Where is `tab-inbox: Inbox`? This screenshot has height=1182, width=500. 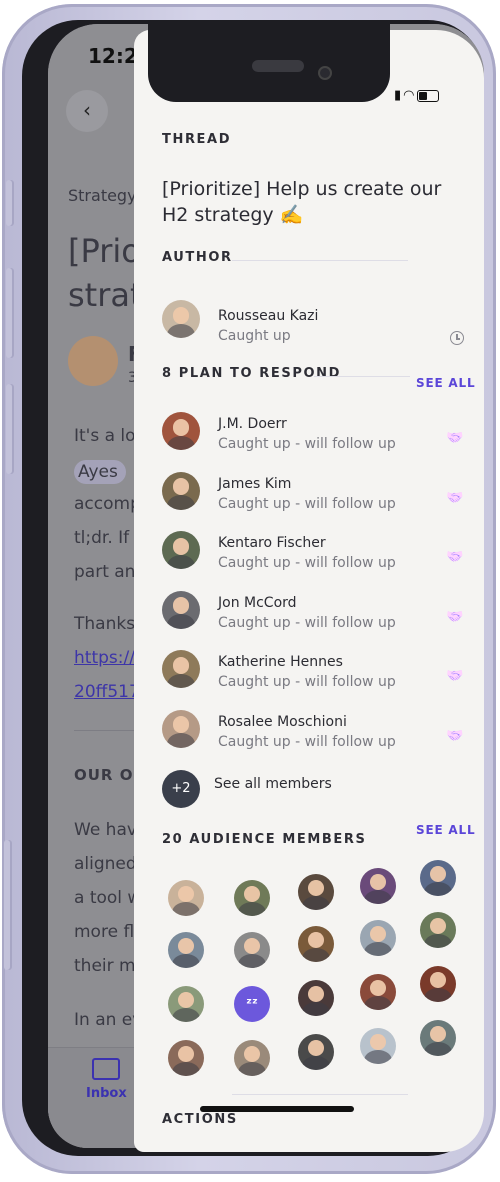
tab-inbox: Inbox is located at coordinates (106, 1079).